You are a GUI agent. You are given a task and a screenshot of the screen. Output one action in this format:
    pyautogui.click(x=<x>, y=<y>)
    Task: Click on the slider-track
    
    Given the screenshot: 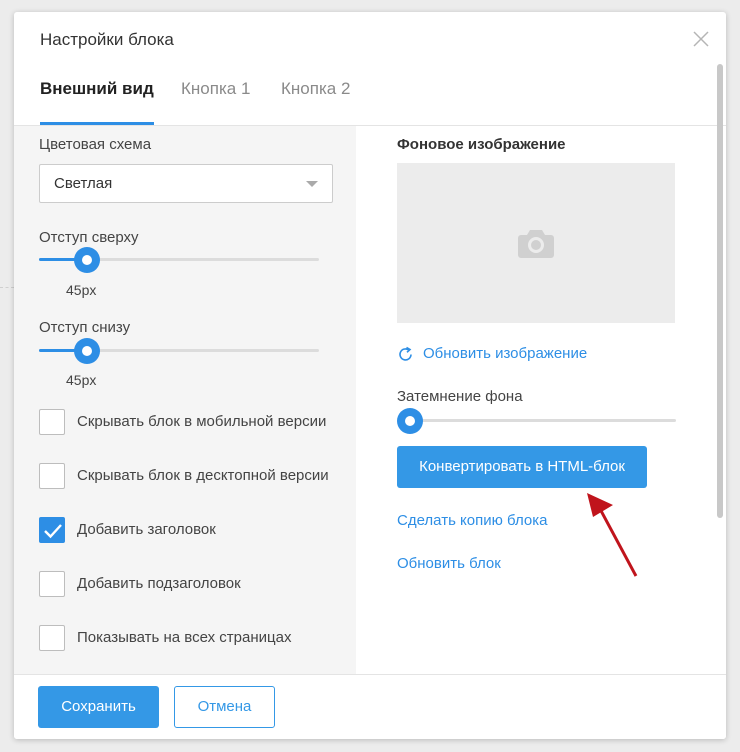 What is the action you would take?
    pyautogui.click(x=543, y=420)
    